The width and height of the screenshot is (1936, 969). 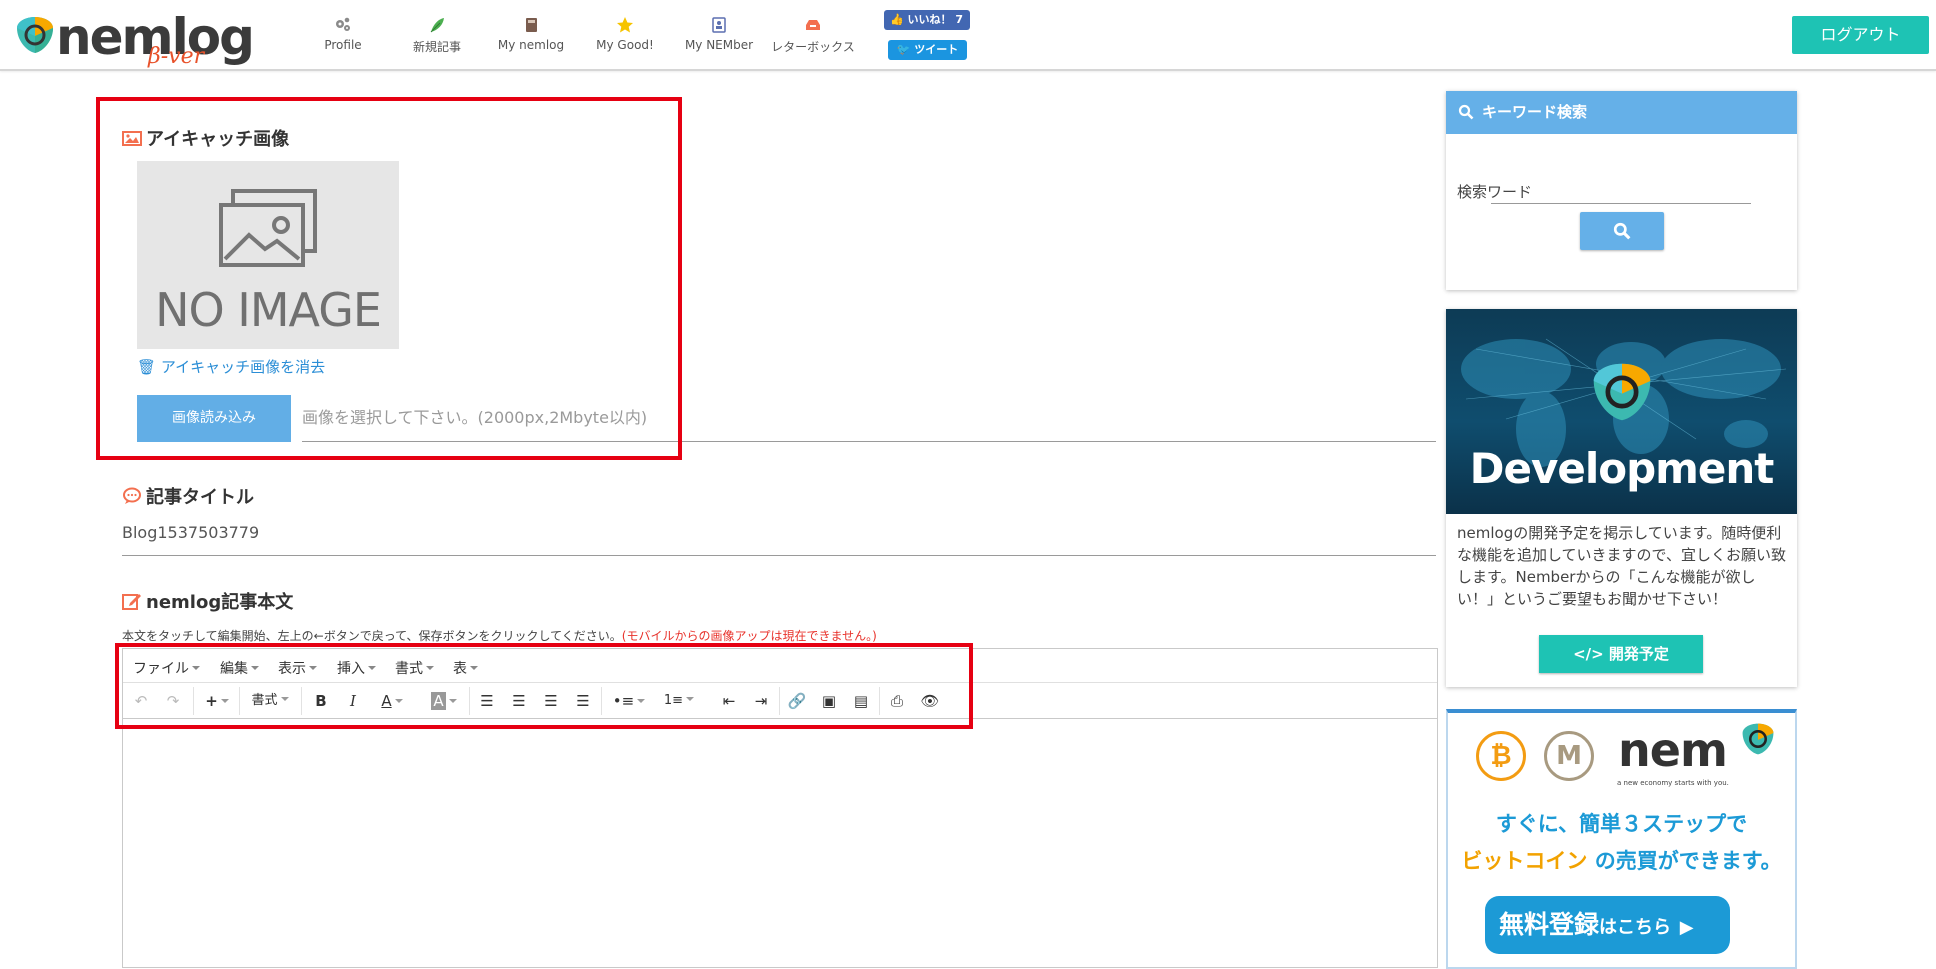 I want to click on development-plan-label: 開発予定, so click(x=1638, y=654).